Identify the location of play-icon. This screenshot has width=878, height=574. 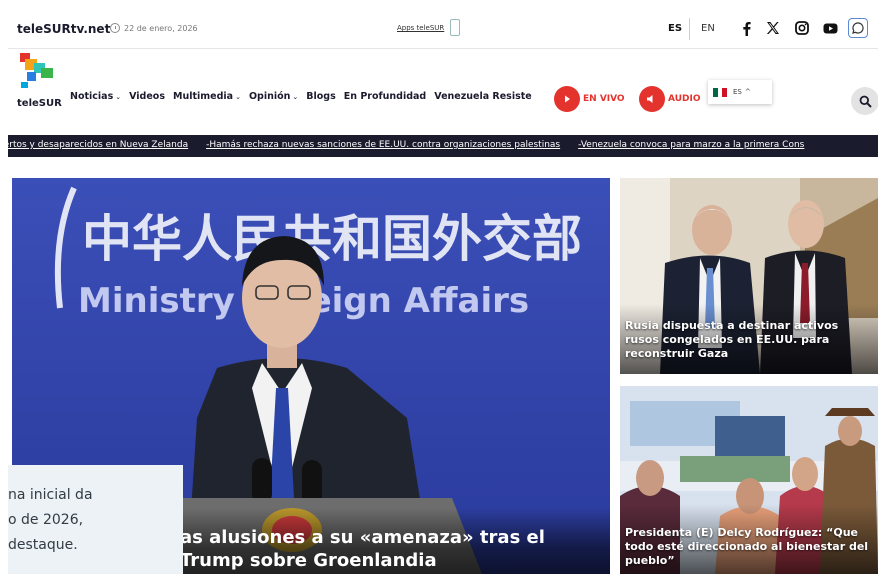
(567, 99).